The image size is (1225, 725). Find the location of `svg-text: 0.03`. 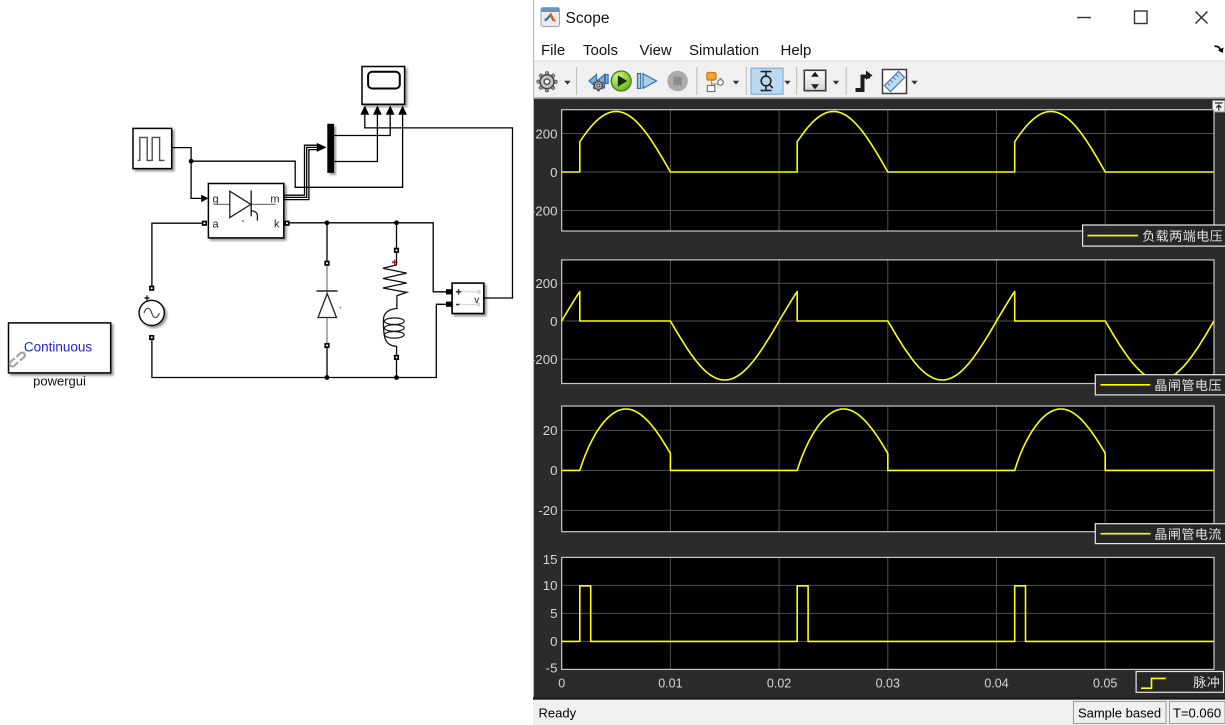

svg-text: 0.03 is located at coordinates (888, 684).